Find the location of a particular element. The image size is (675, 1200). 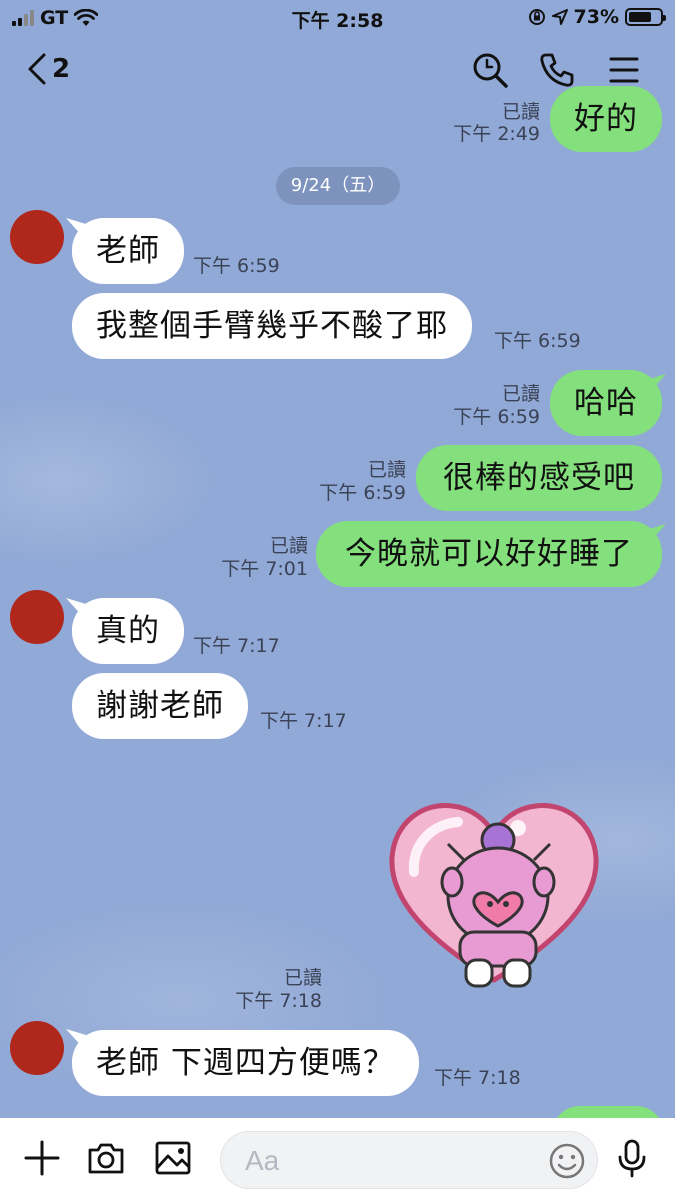

camera-icon is located at coordinates (106, 1158).